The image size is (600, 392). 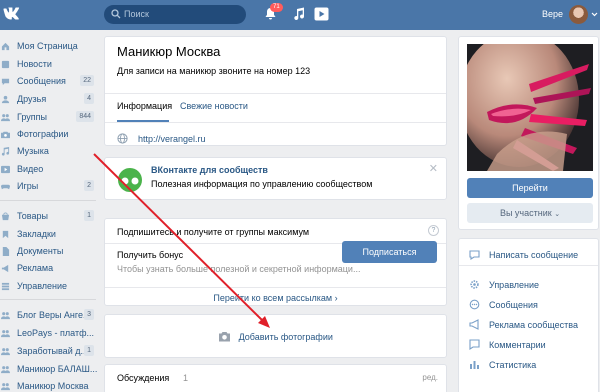 I want to click on all-mailings-link: Перейти ко всем рассылкам ›, so click(x=275, y=298).